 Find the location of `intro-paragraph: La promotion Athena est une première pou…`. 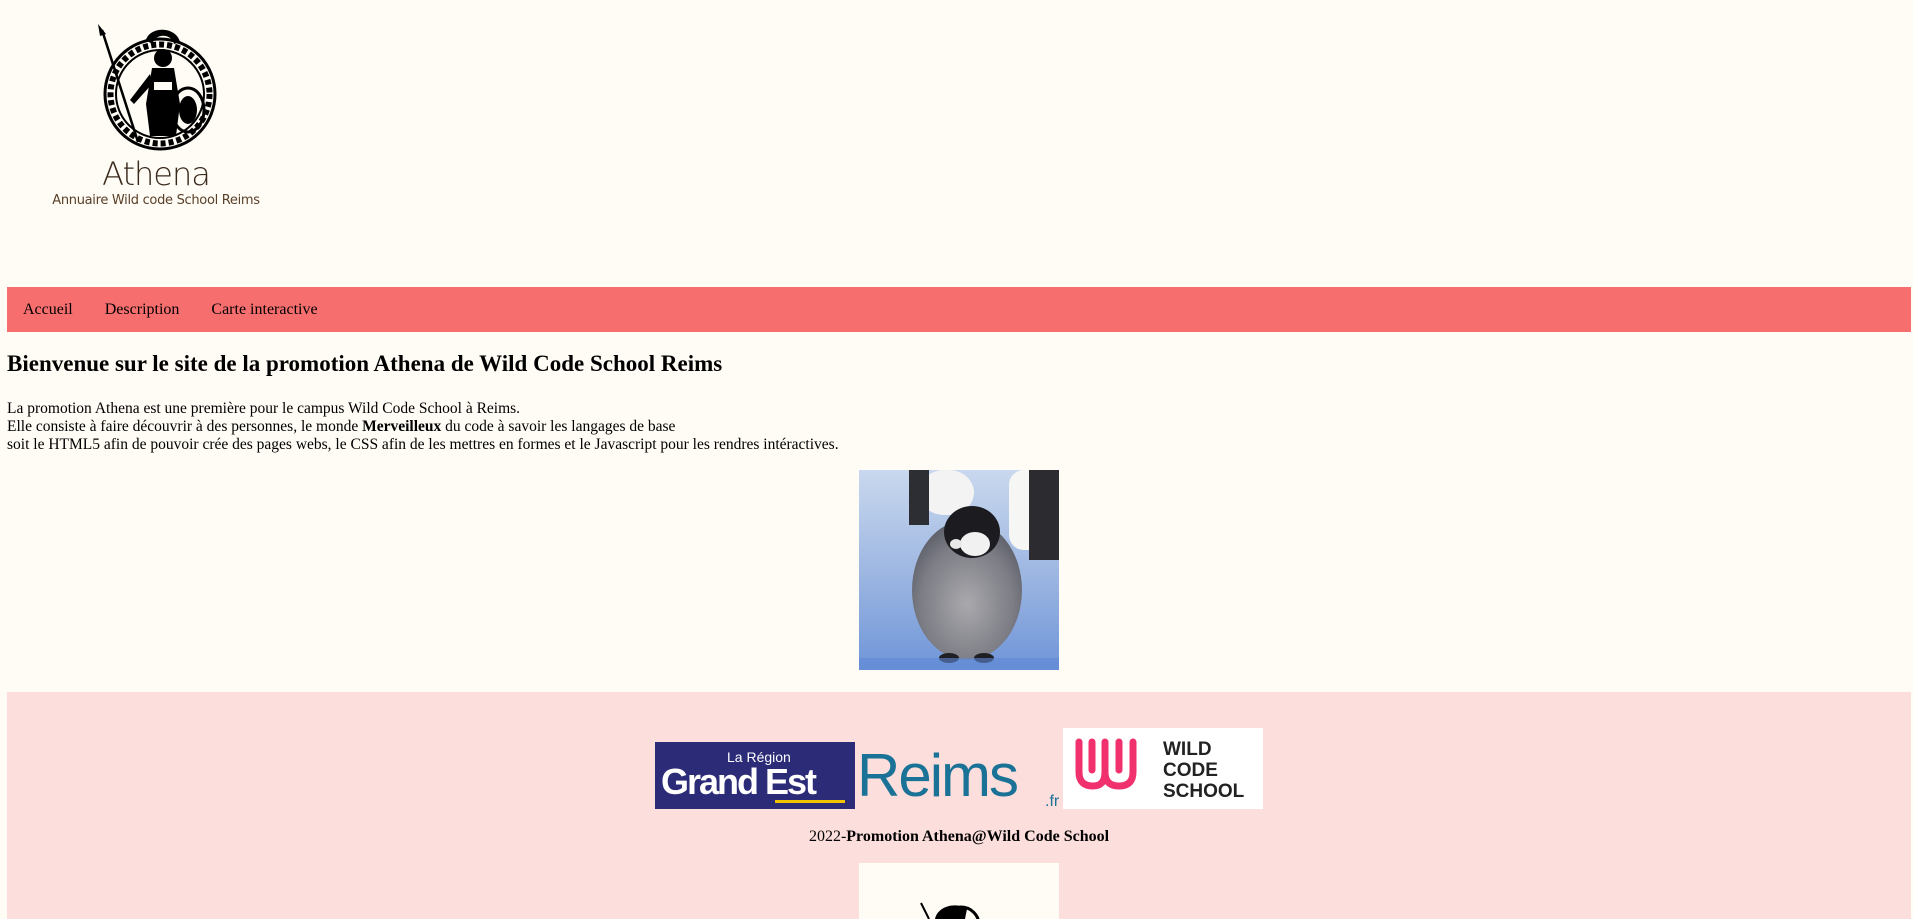

intro-paragraph: La promotion Athena est une première pou… is located at coordinates (423, 427).